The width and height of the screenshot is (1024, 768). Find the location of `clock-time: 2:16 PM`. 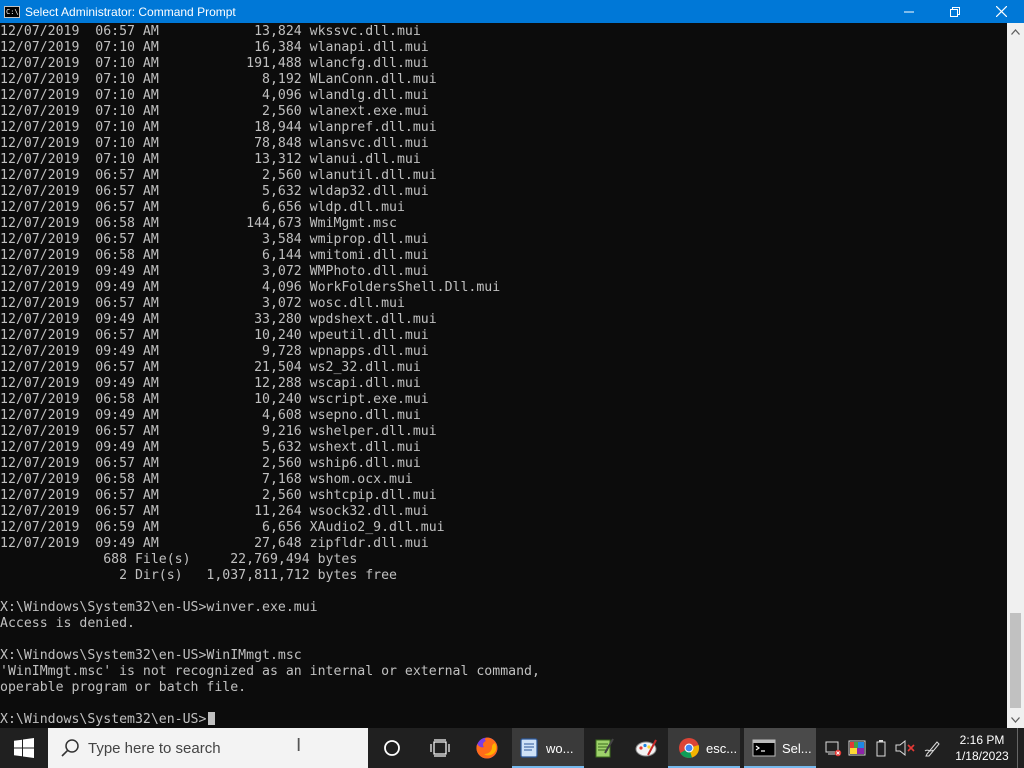

clock-time: 2:16 PM is located at coordinates (982, 740).